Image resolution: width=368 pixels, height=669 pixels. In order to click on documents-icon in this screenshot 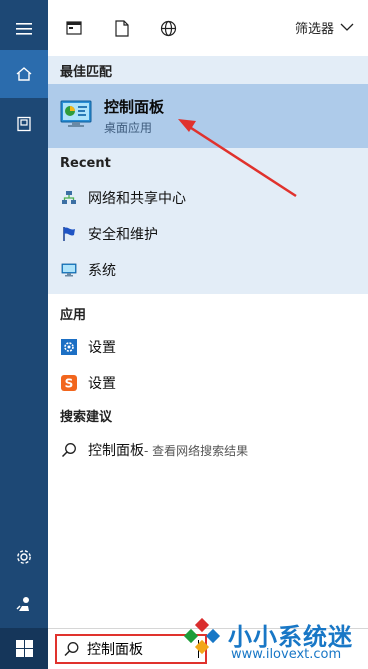, I will do `click(24, 124)`.